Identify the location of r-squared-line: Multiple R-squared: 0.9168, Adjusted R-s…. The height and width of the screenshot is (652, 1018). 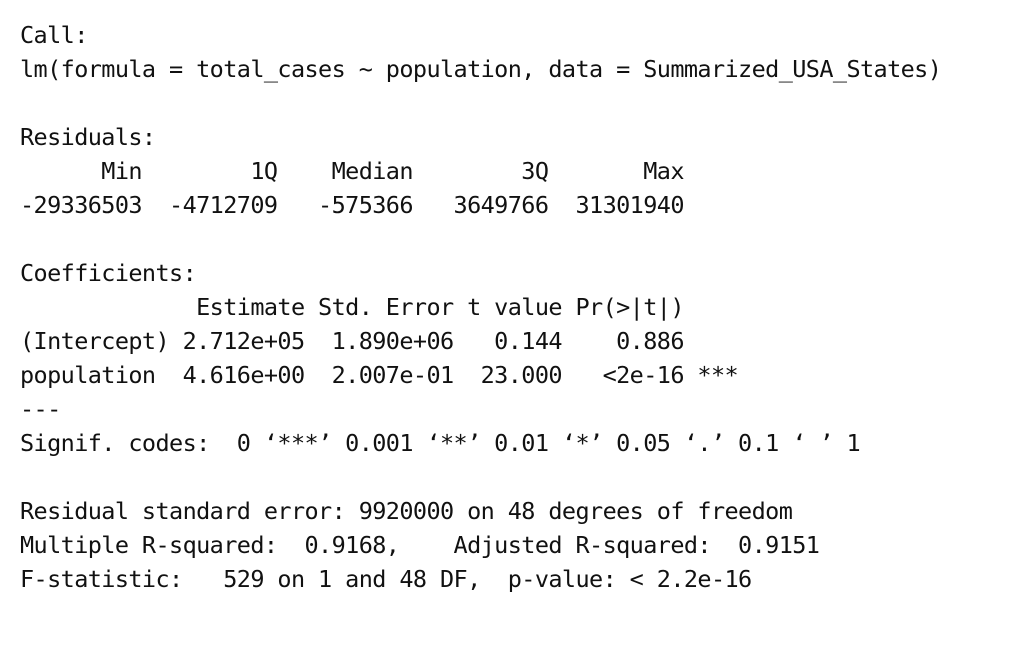
(426, 545).